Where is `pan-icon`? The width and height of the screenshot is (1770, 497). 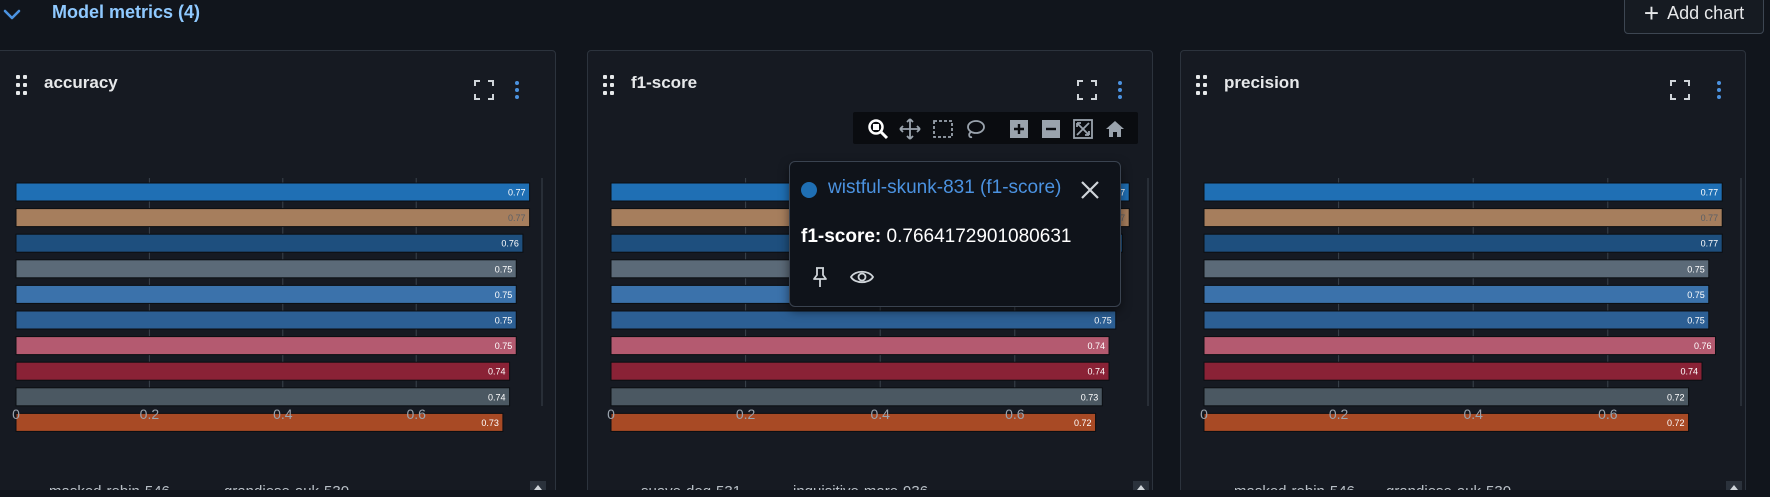
pan-icon is located at coordinates (910, 129).